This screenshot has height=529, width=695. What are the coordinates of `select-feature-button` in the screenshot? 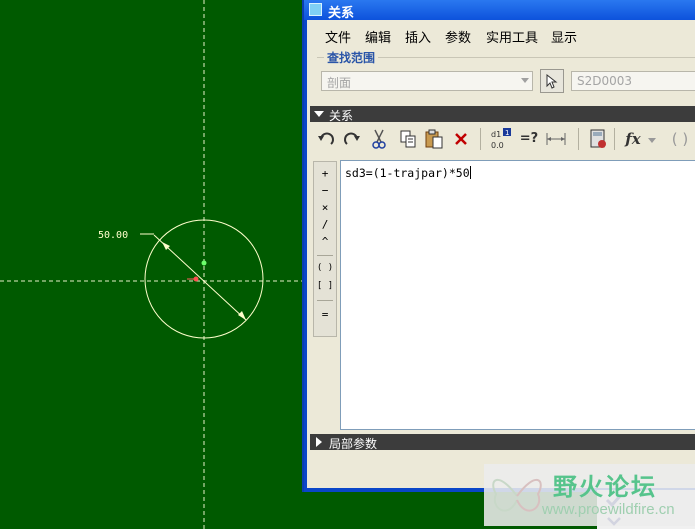 It's located at (552, 81).